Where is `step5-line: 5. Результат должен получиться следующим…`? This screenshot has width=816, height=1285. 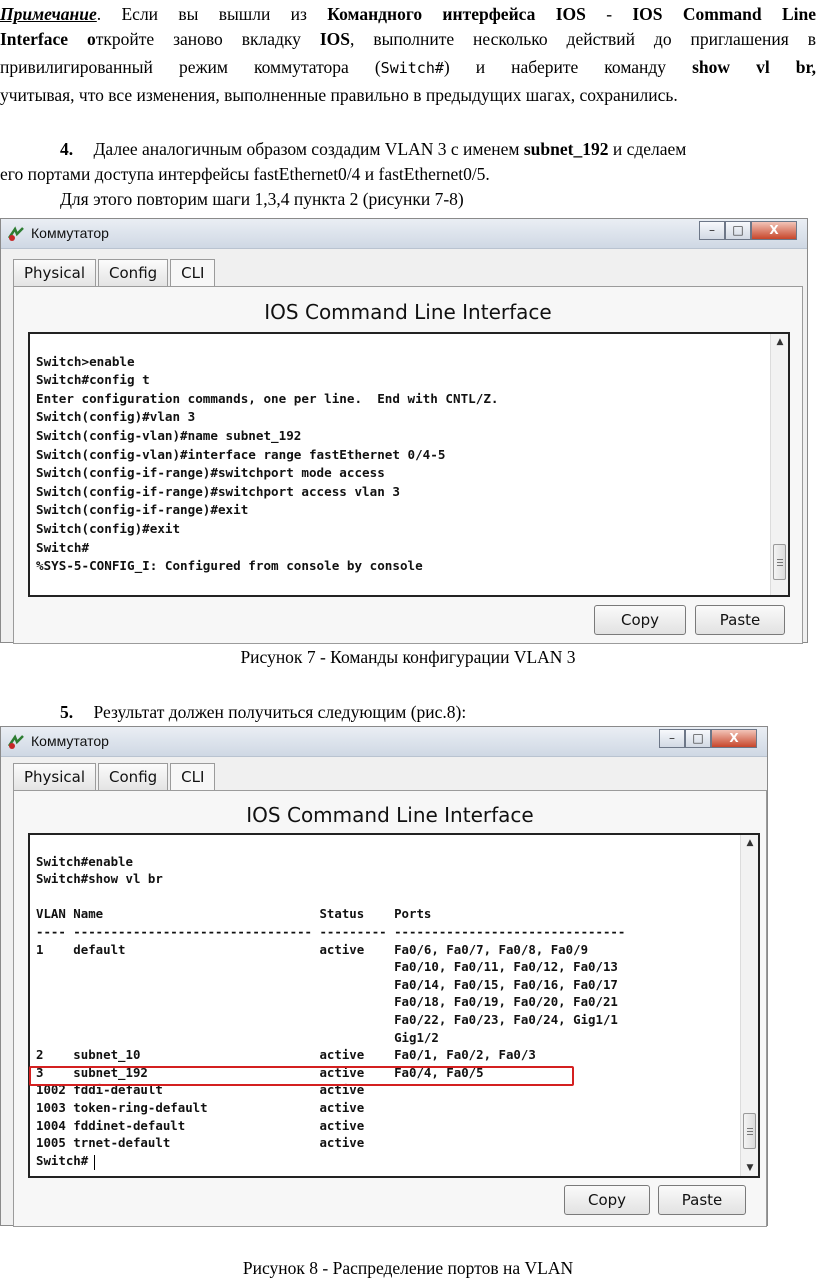 step5-line: 5. Результат должен получиться следующим… is located at coordinates (263, 712).